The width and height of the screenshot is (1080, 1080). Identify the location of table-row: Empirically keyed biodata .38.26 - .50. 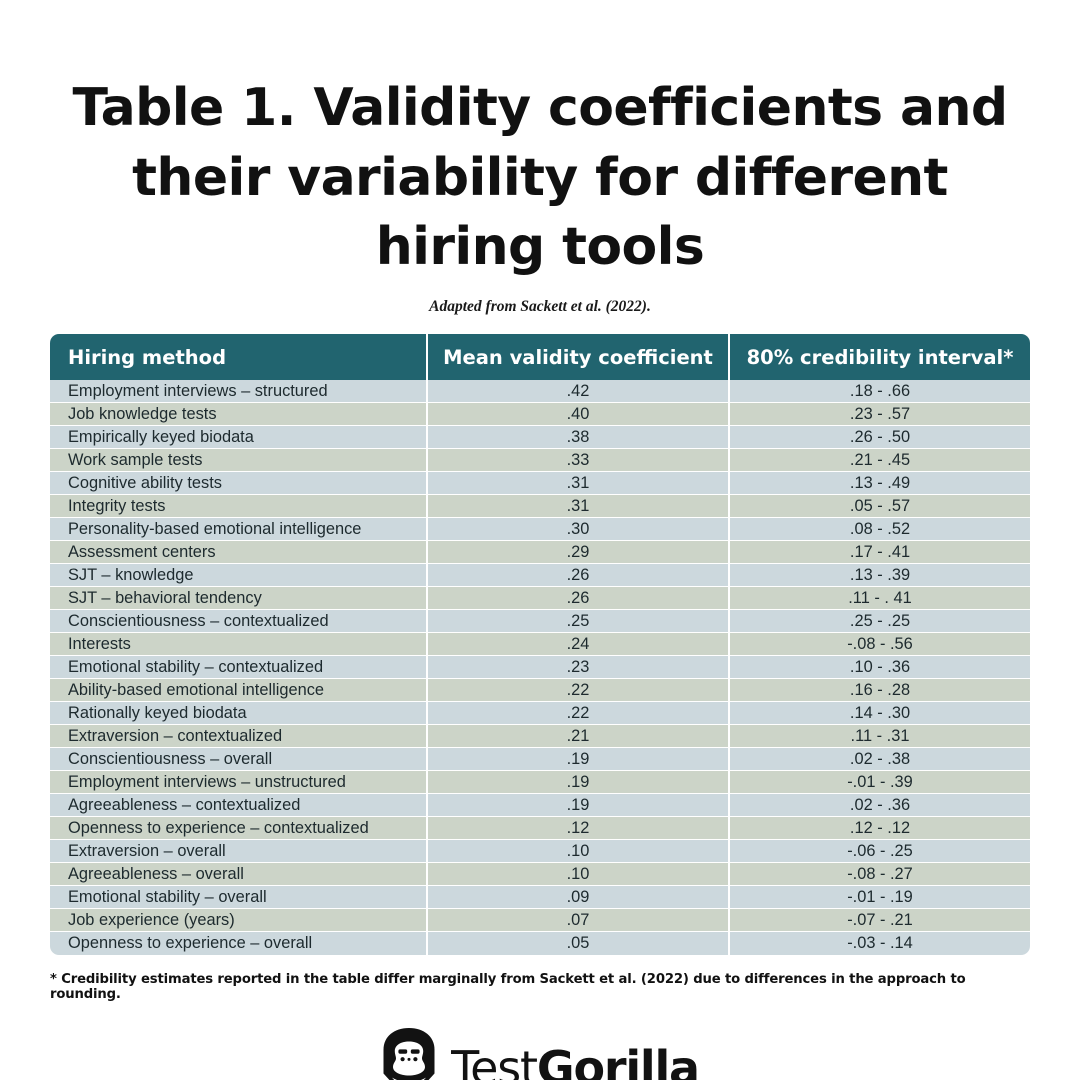
(540, 438).